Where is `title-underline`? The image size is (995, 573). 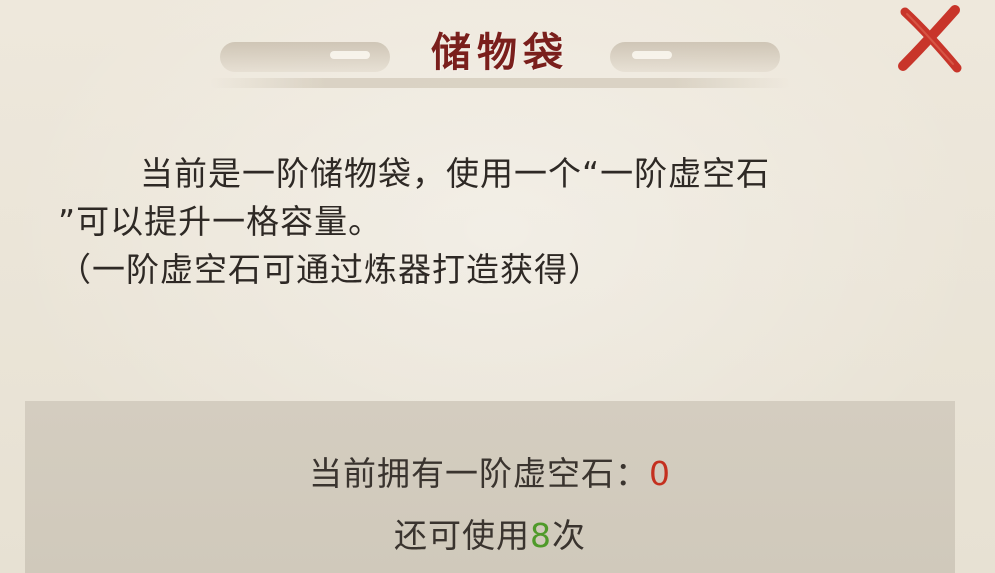
title-underline is located at coordinates (500, 83).